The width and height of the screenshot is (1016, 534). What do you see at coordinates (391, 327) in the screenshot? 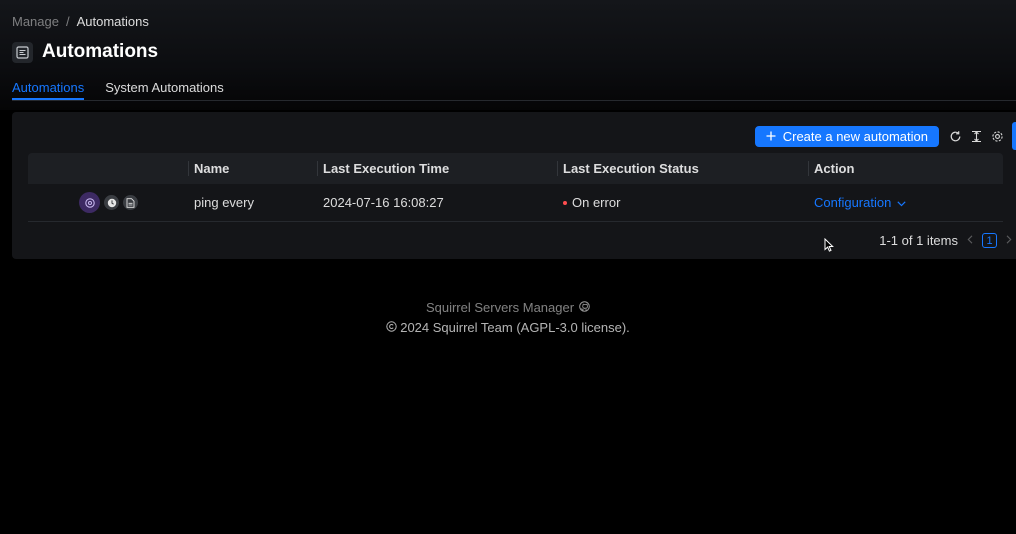
I see `copyright-icon` at bounding box center [391, 327].